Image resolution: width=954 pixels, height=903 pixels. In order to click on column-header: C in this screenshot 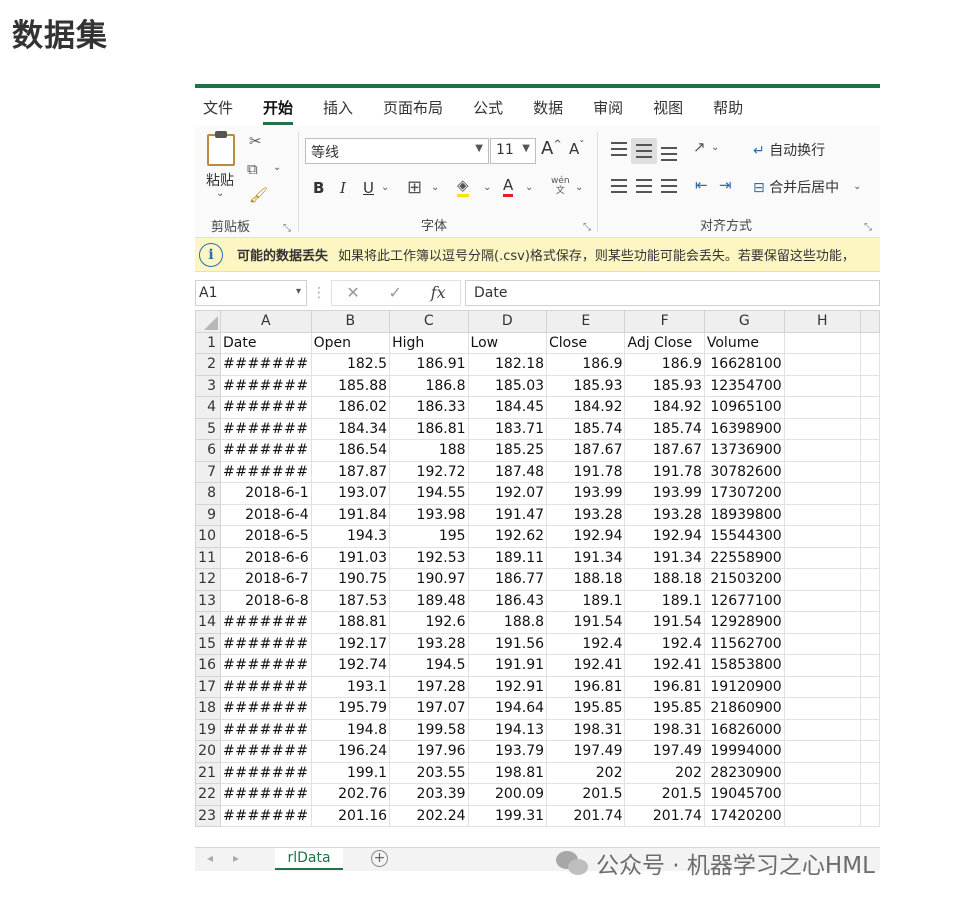, I will do `click(429, 321)`.